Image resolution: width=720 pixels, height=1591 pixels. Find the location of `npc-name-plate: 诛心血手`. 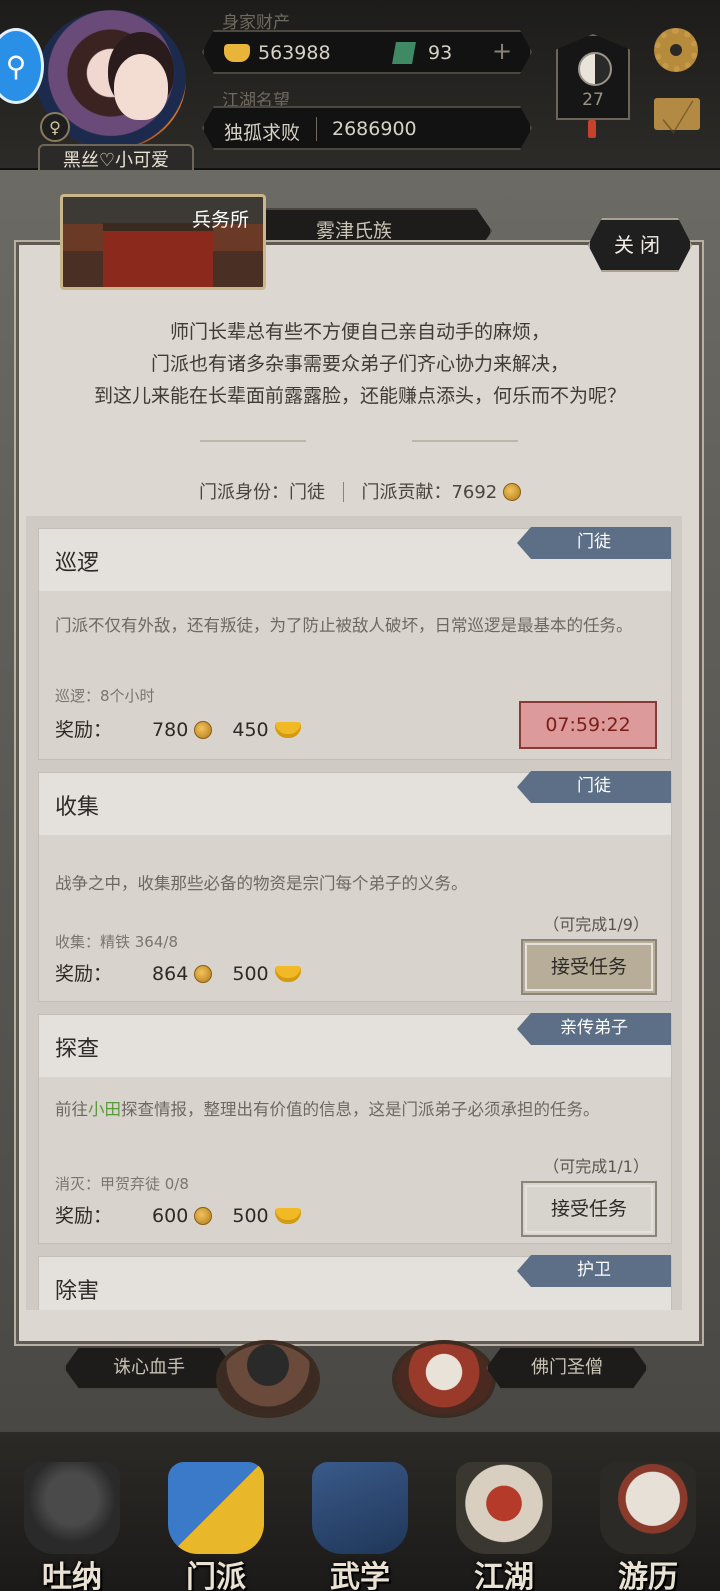

npc-name-plate: 诛心血手 is located at coordinates (149, 1368).